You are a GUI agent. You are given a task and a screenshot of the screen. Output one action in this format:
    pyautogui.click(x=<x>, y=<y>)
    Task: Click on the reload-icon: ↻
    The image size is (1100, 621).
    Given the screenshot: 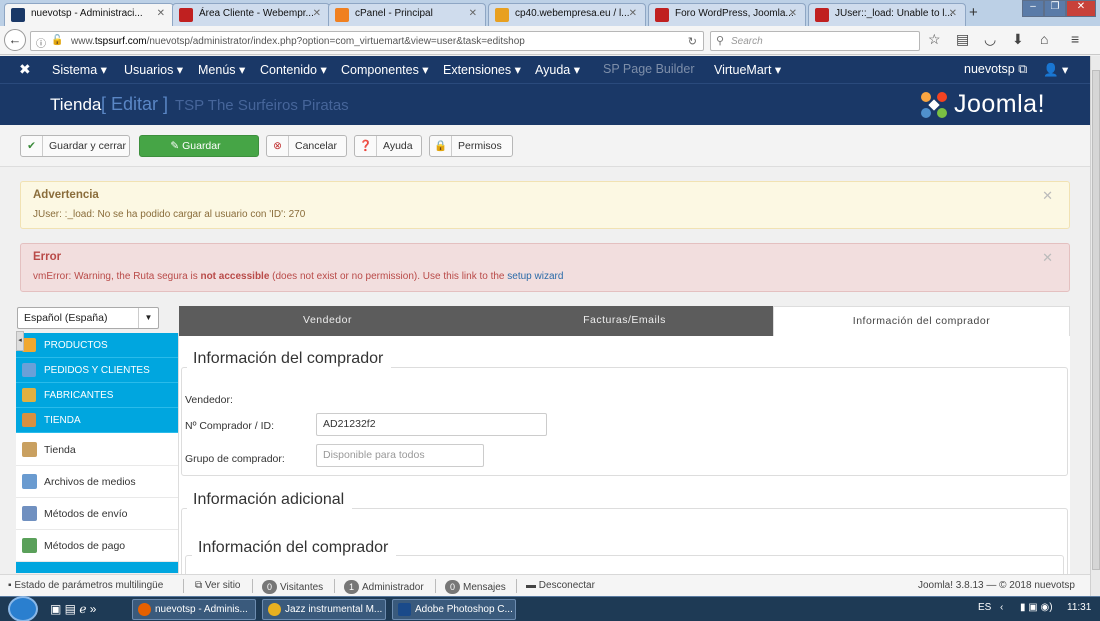 What is the action you would take?
    pyautogui.click(x=692, y=41)
    